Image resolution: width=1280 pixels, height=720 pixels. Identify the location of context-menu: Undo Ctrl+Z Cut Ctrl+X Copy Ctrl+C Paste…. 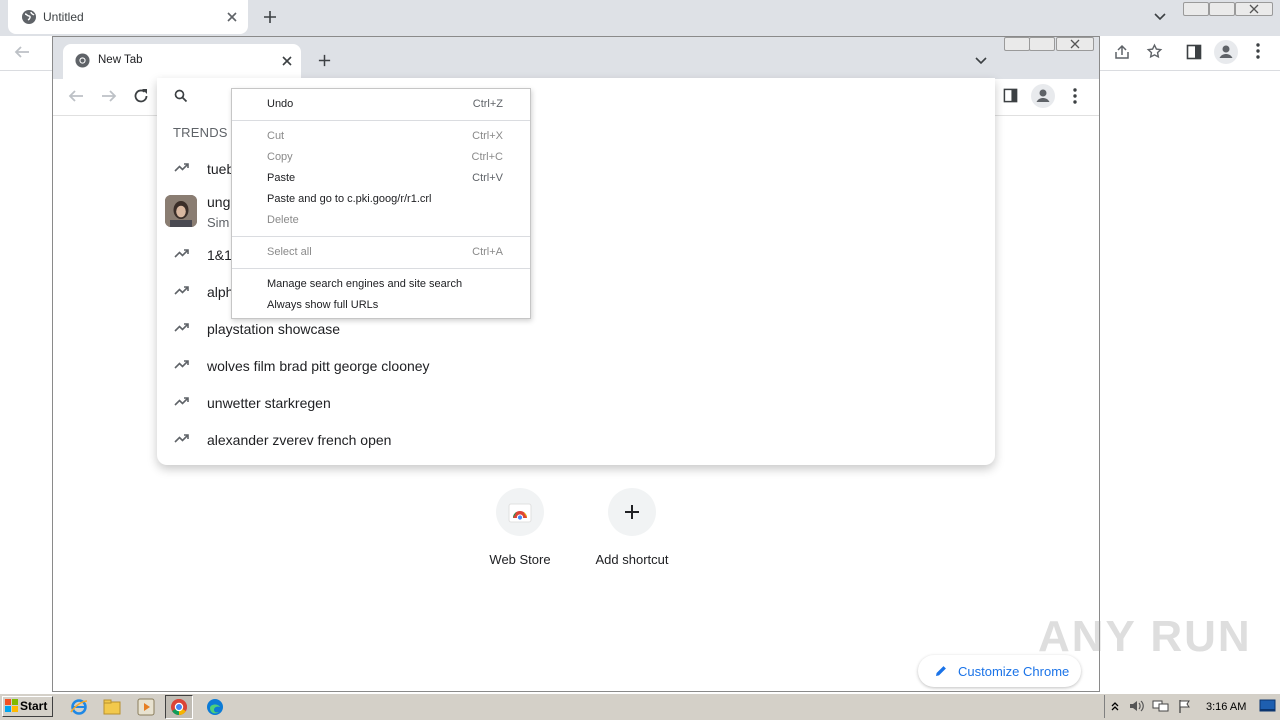
(381, 203).